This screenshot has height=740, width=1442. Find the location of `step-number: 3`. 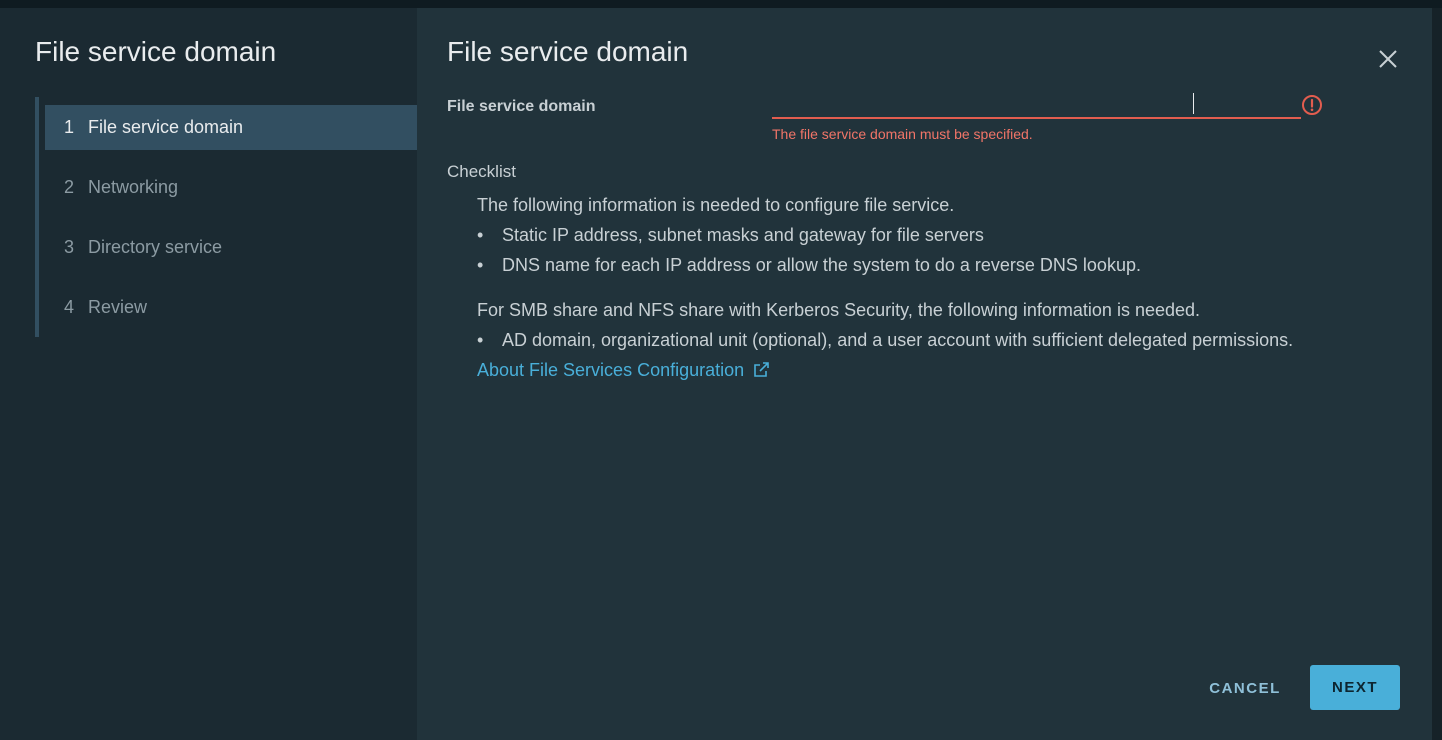

step-number: 3 is located at coordinates (69, 247).